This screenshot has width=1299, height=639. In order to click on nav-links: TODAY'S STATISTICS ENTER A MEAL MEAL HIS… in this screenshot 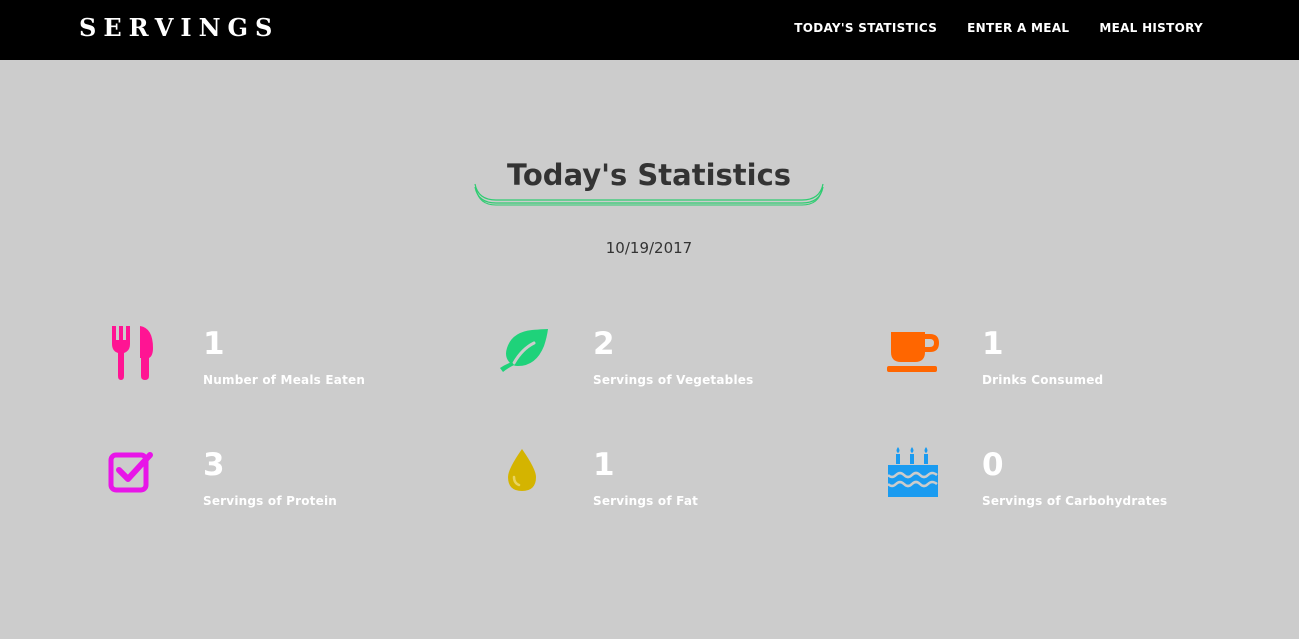, I will do `click(998, 28)`.